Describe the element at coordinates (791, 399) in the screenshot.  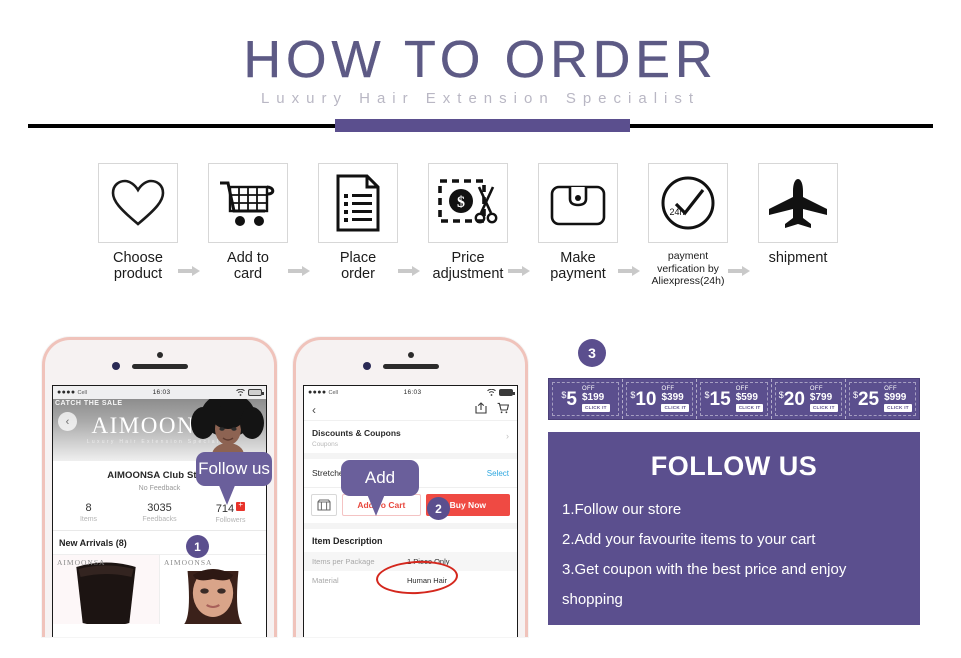
I see `coupon-amount: $20` at that location.